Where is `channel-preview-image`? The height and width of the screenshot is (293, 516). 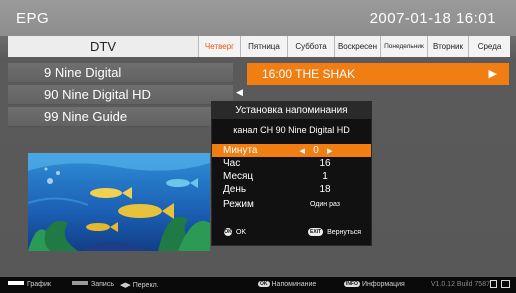
channel-preview-image is located at coordinates (119, 202).